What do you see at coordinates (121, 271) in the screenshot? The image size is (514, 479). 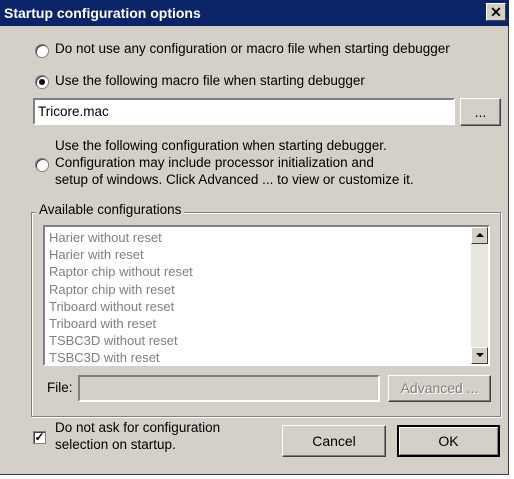 I see `config-list-item: Raptor chip without reset` at bounding box center [121, 271].